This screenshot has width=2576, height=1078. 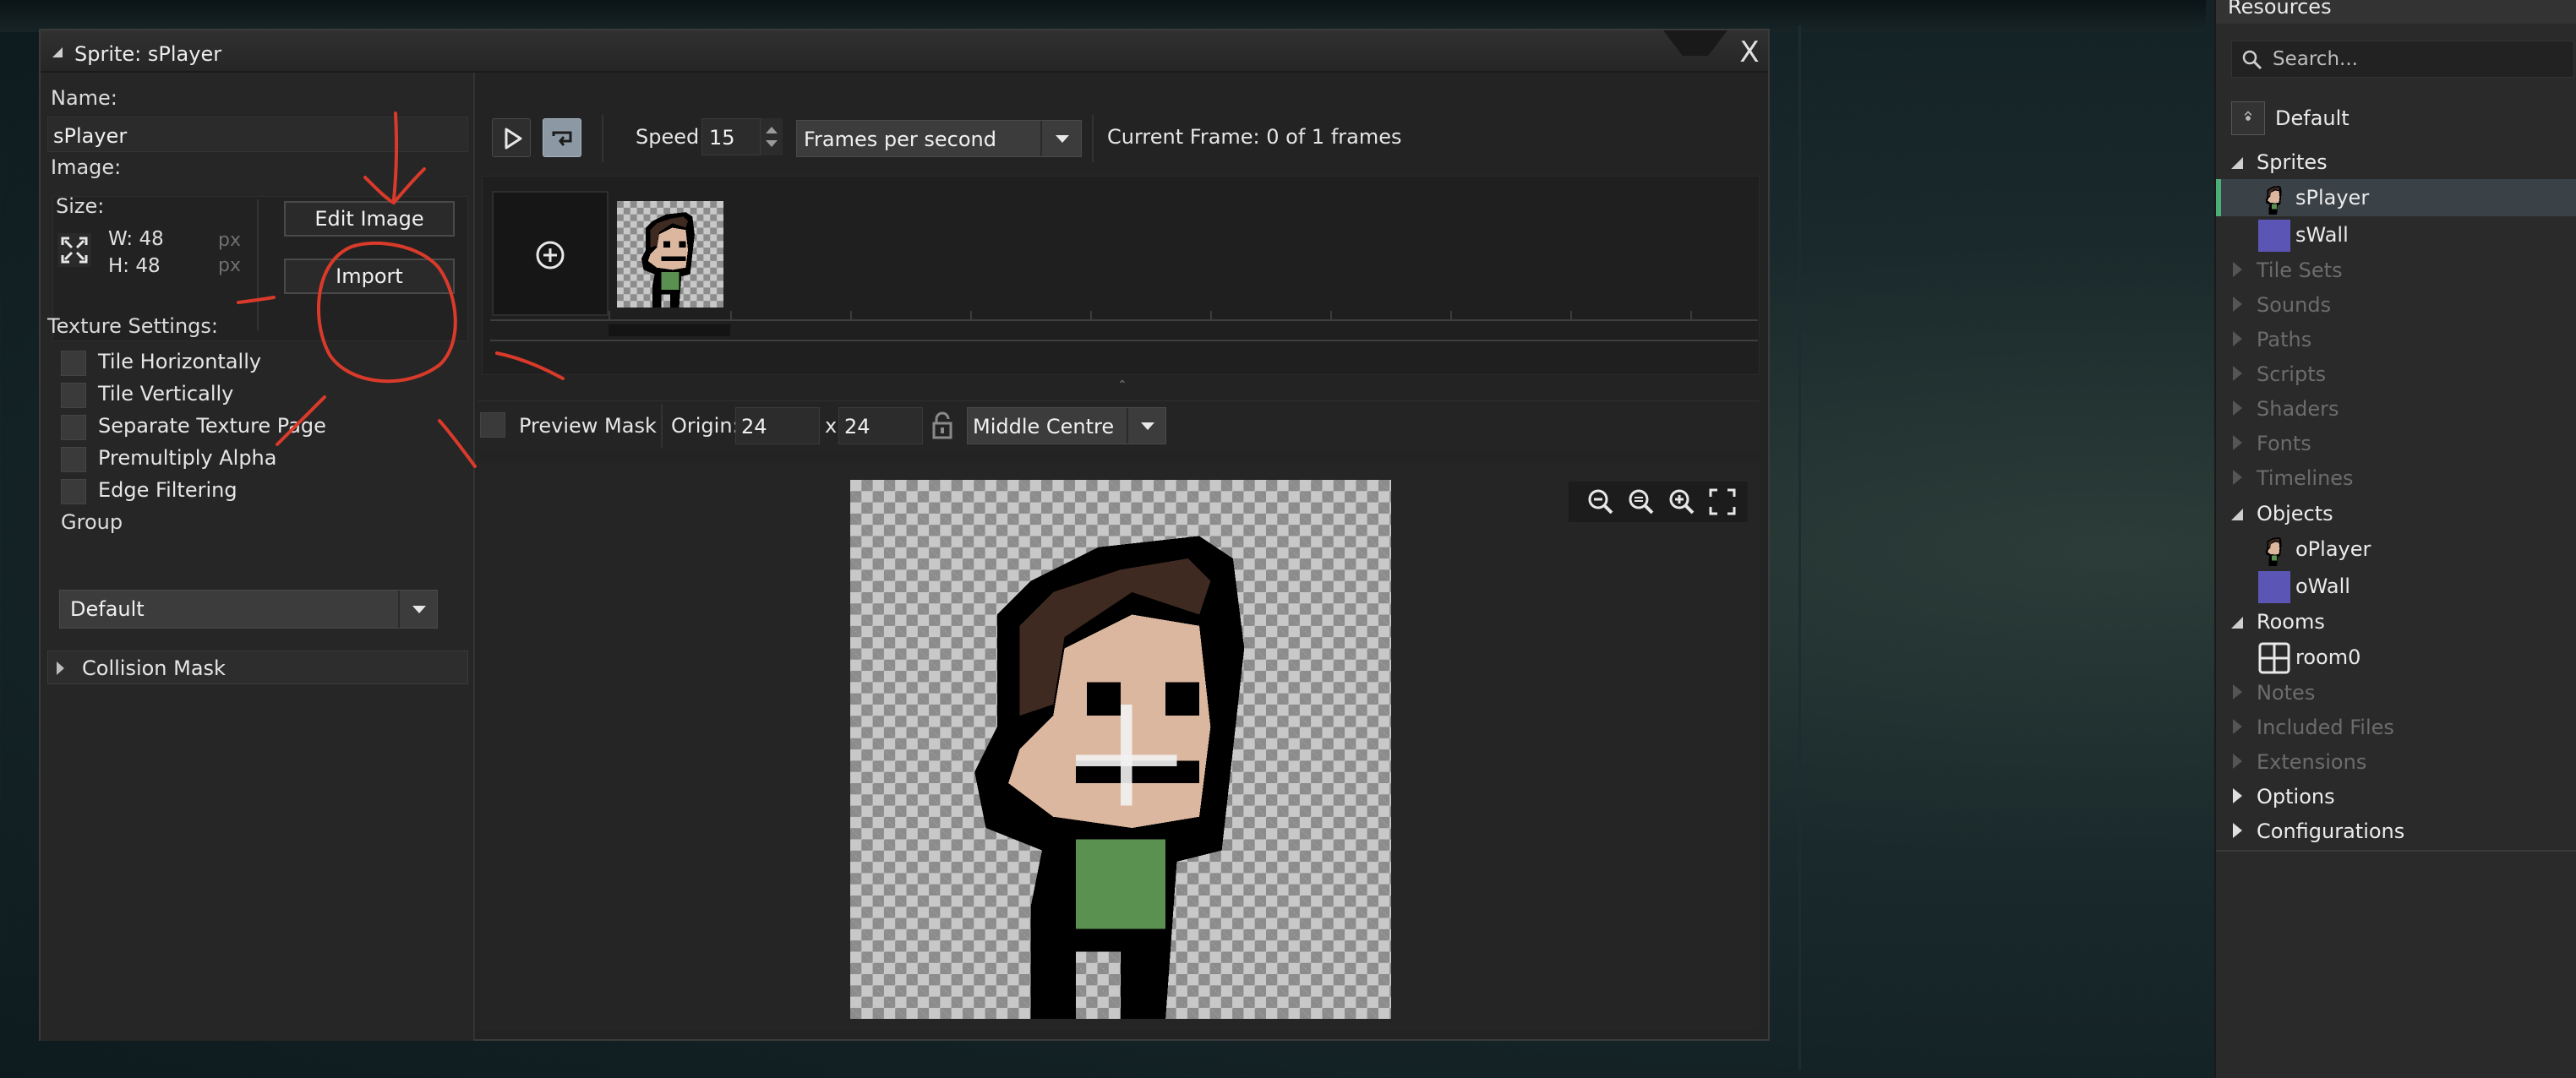 I want to click on import-button: Import, so click(x=369, y=276).